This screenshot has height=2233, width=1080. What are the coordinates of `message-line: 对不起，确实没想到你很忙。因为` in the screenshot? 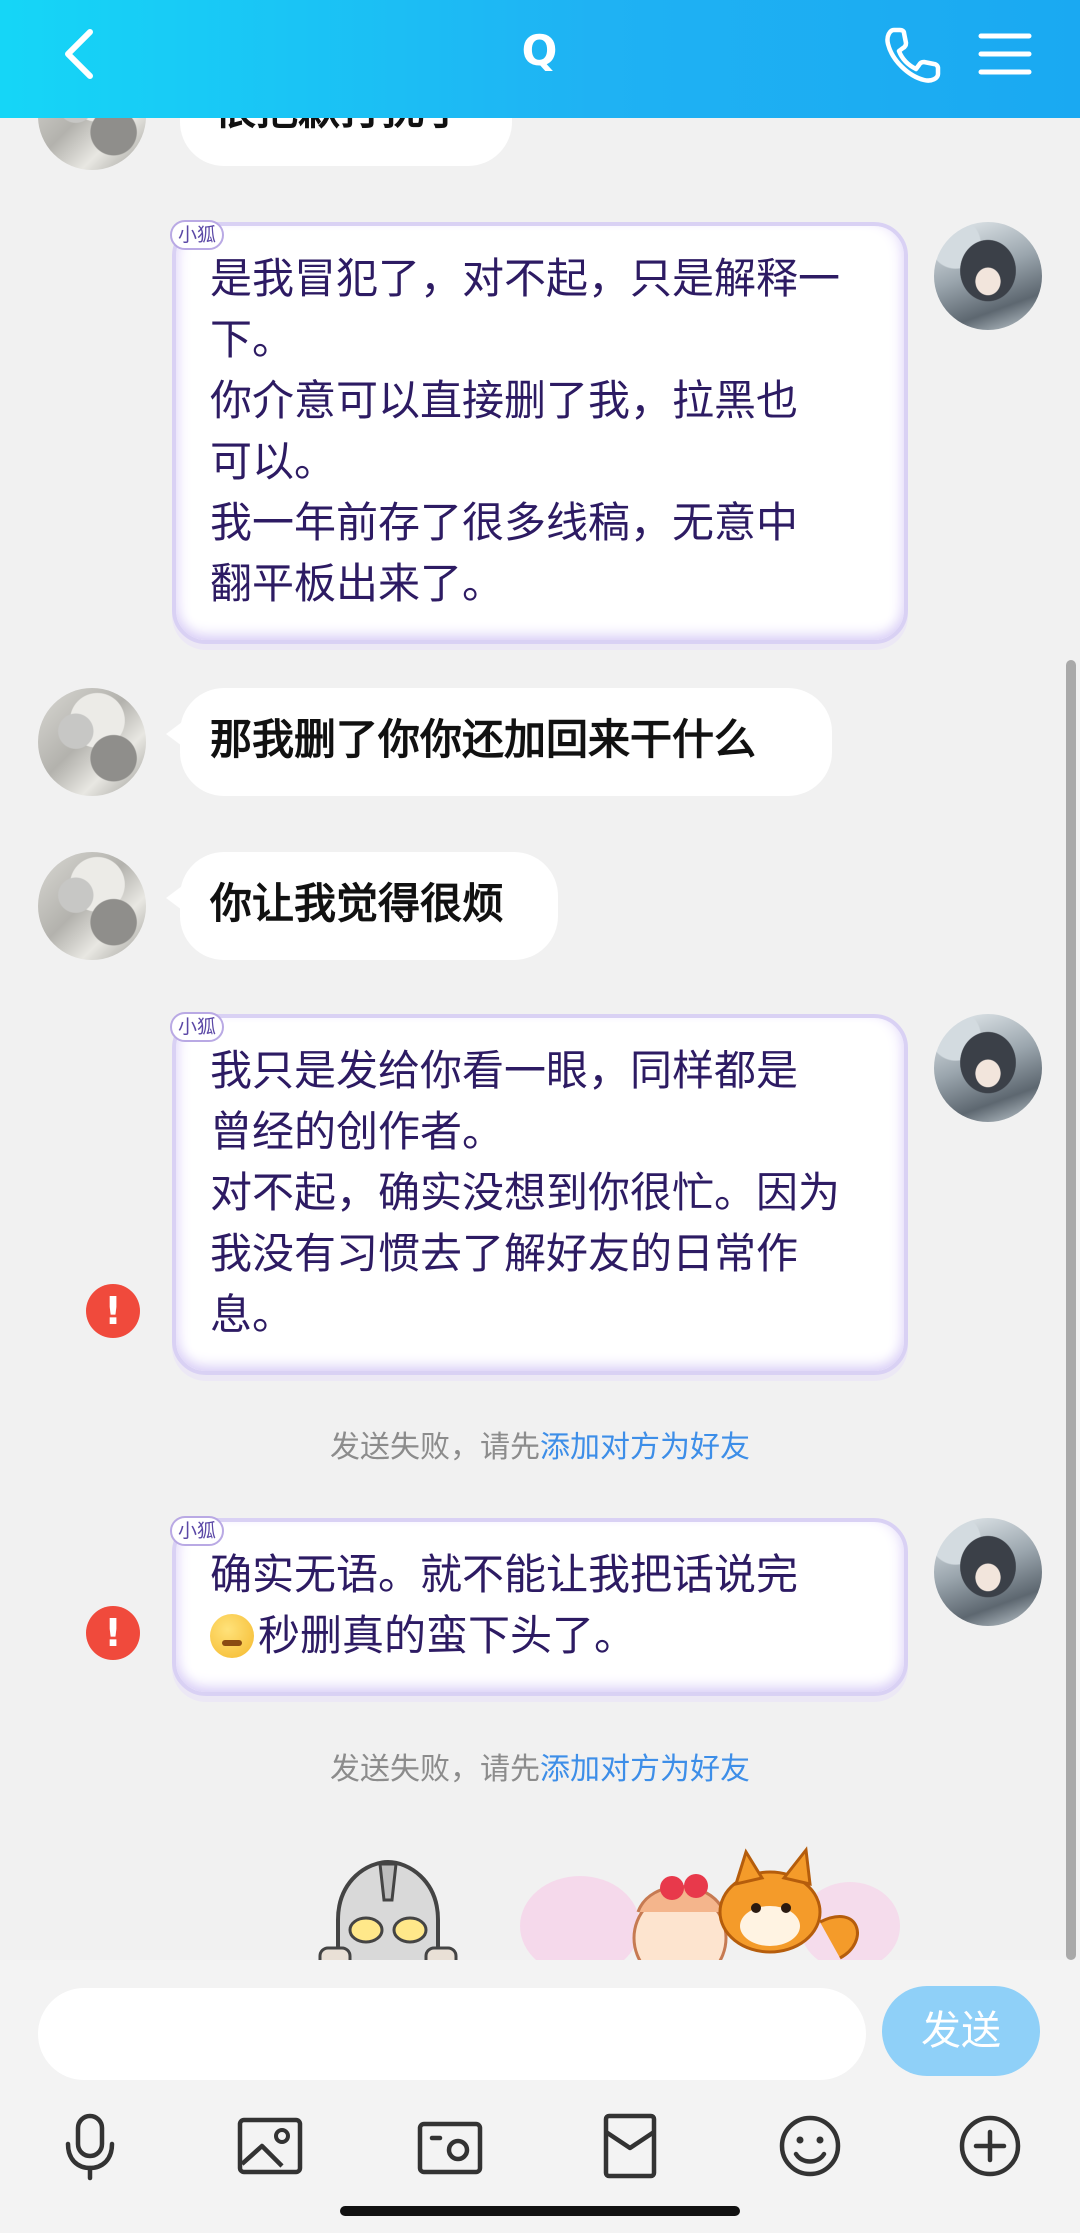 It's located at (525, 1192).